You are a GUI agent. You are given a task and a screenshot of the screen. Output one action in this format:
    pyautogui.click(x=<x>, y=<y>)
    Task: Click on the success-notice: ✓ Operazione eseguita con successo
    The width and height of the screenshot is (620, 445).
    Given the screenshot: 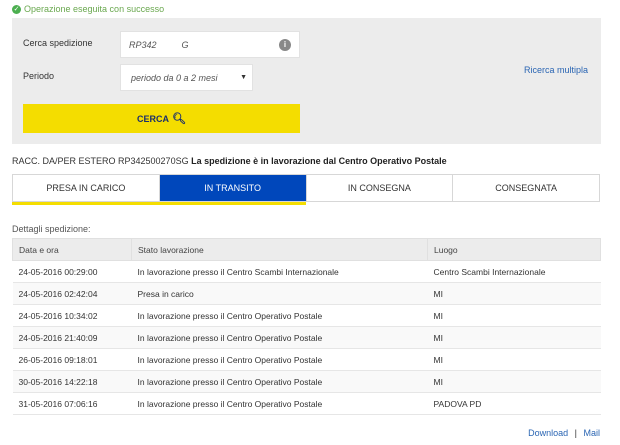 What is the action you would take?
    pyautogui.click(x=88, y=9)
    